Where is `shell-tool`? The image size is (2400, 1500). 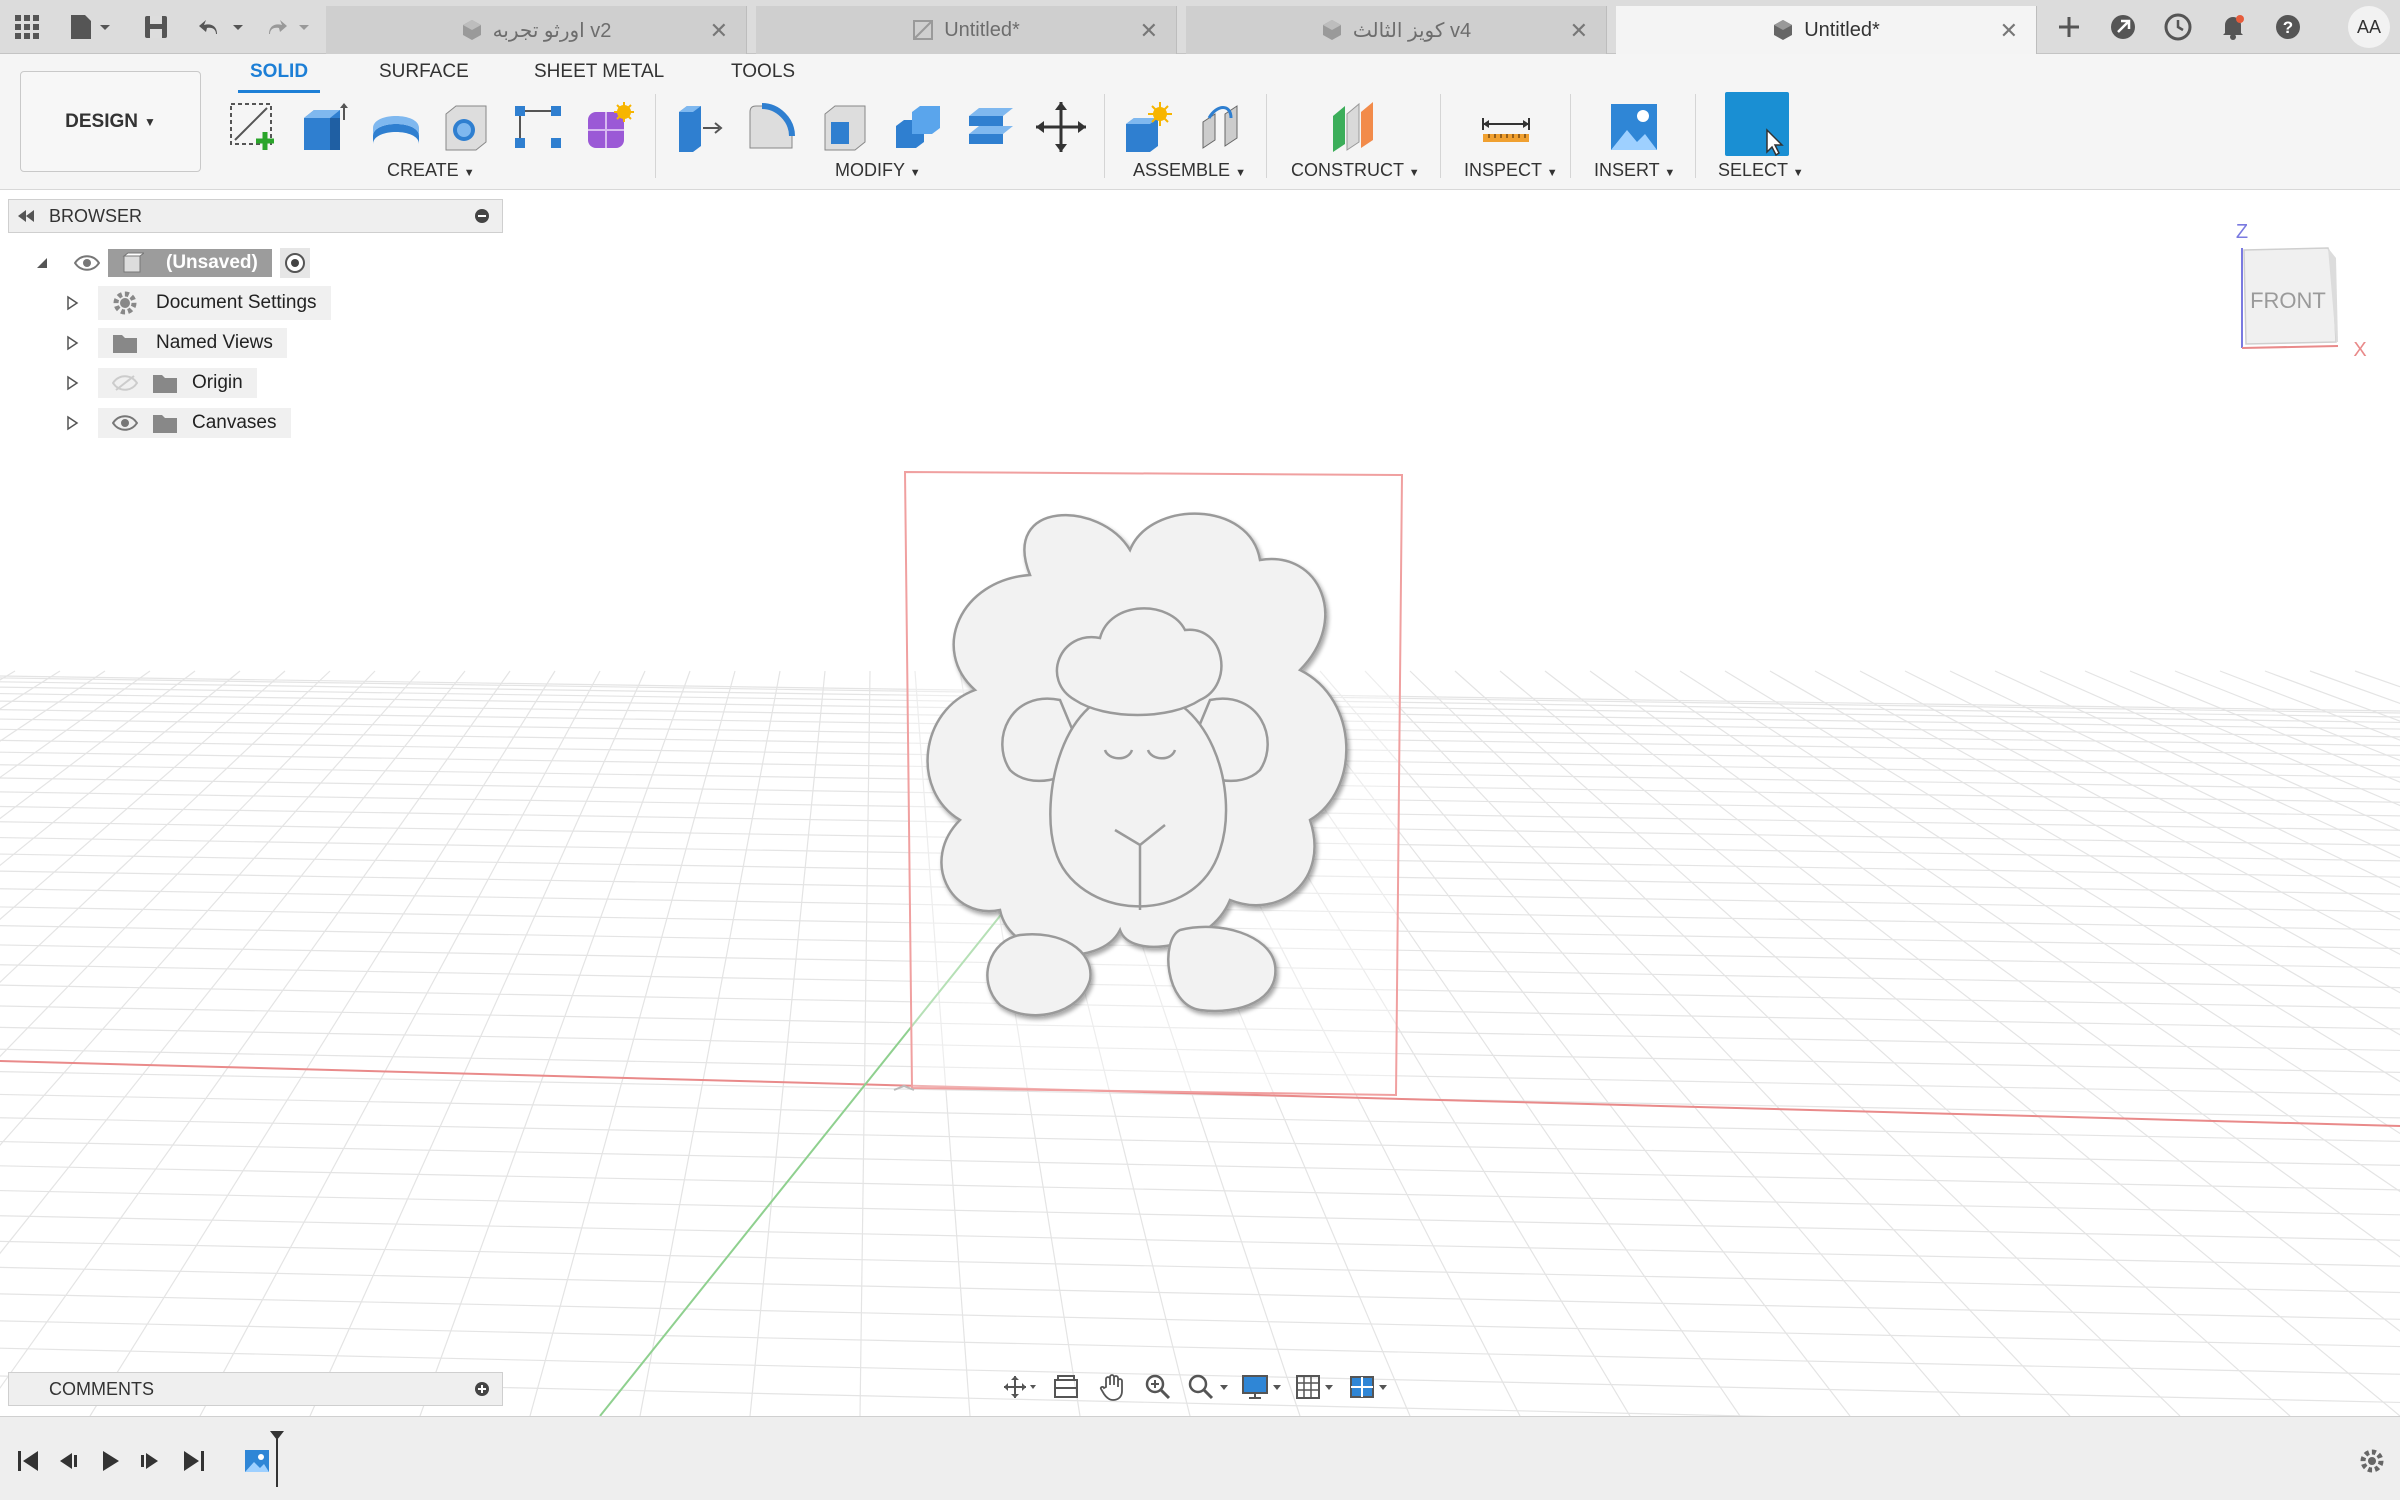
shell-tool is located at coordinates (846, 127).